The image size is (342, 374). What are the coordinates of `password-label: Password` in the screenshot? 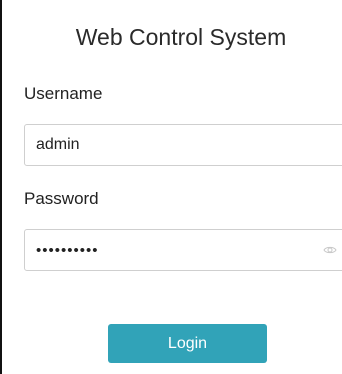 It's located at (61, 198).